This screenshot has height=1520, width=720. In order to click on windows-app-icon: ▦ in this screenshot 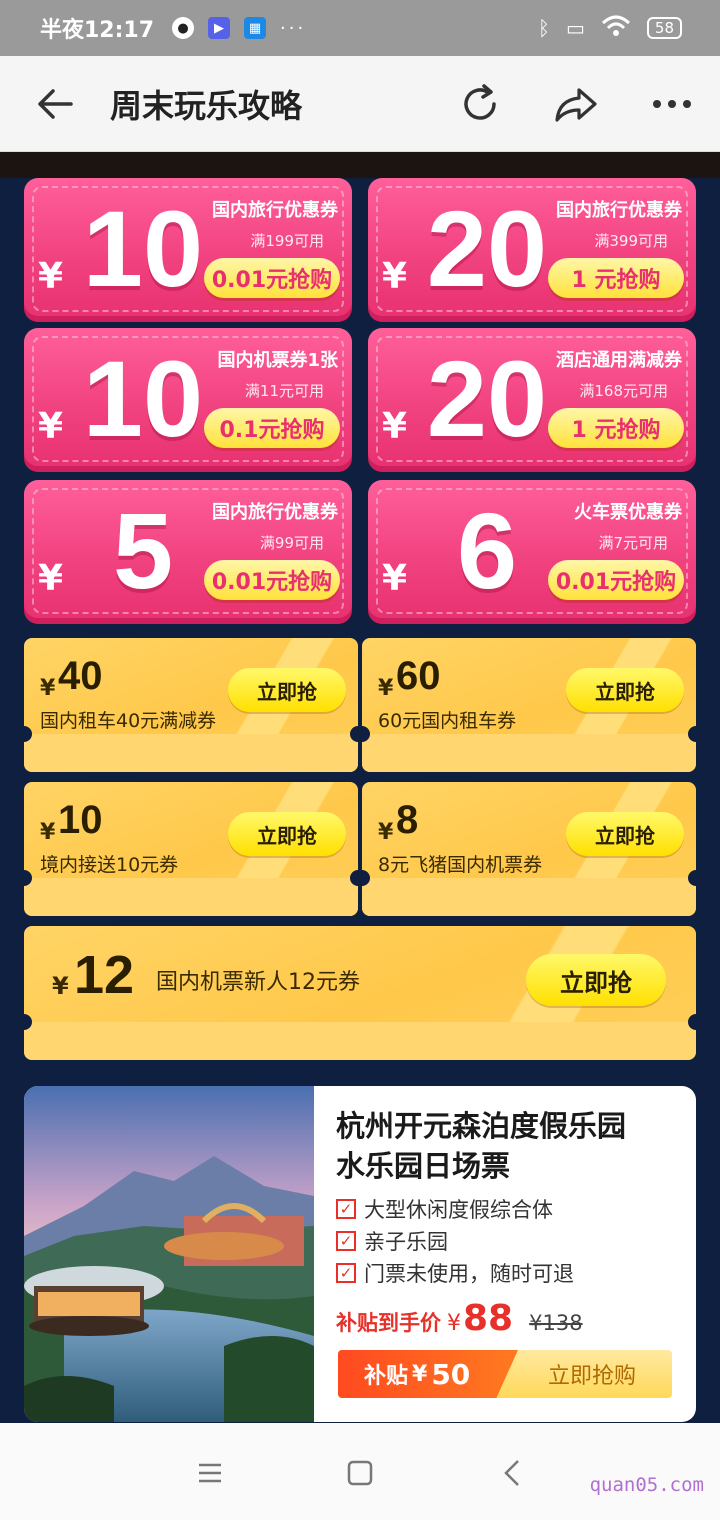, I will do `click(255, 28)`.